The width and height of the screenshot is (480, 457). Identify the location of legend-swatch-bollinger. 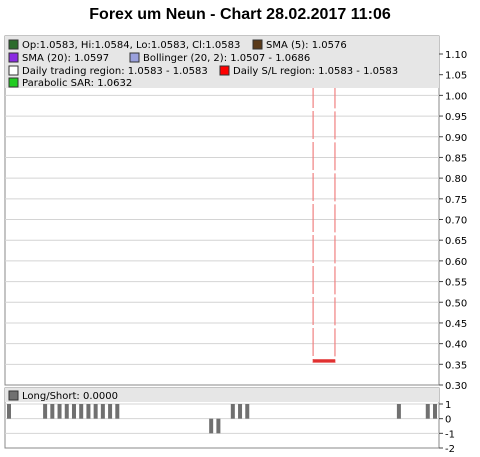
(134, 57).